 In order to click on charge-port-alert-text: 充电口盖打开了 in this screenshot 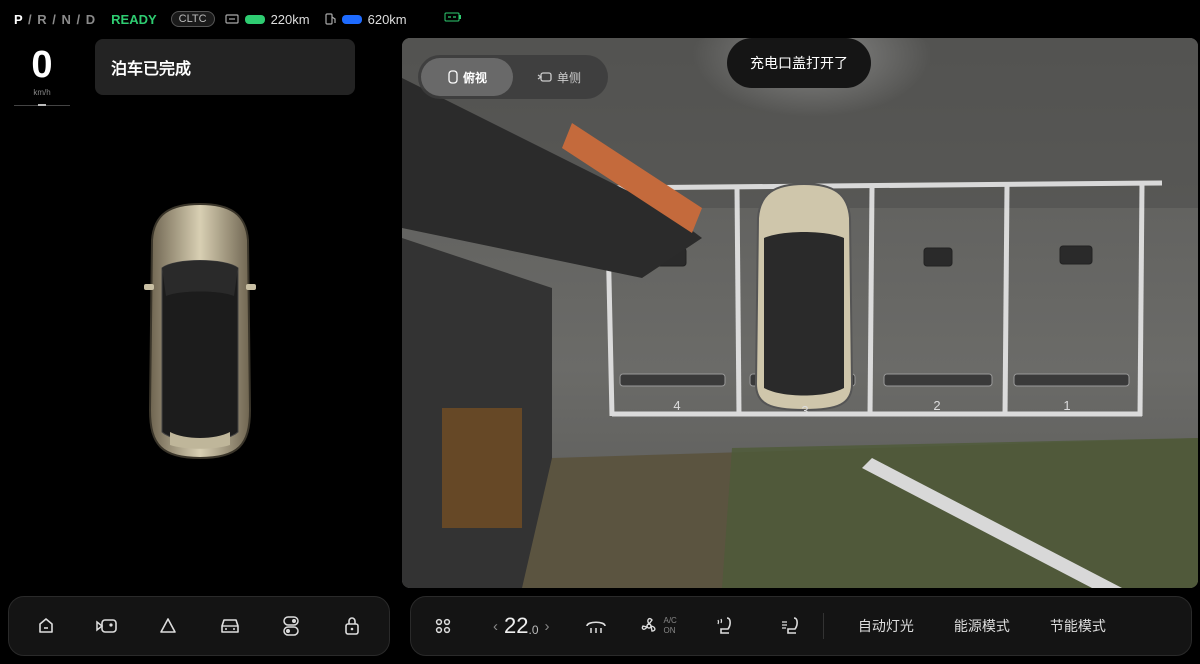, I will do `click(799, 63)`.